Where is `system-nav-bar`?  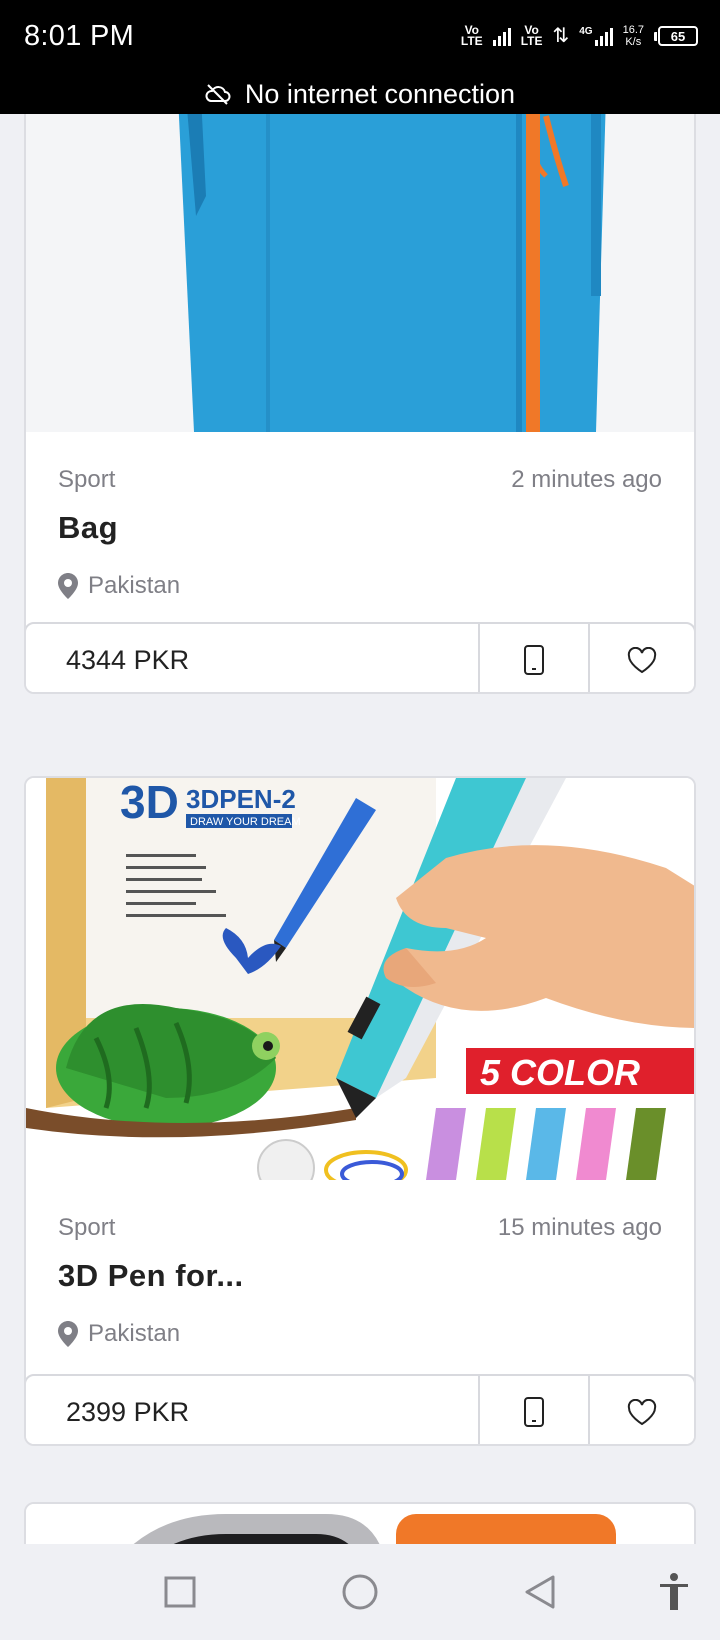 system-nav-bar is located at coordinates (360, 1592).